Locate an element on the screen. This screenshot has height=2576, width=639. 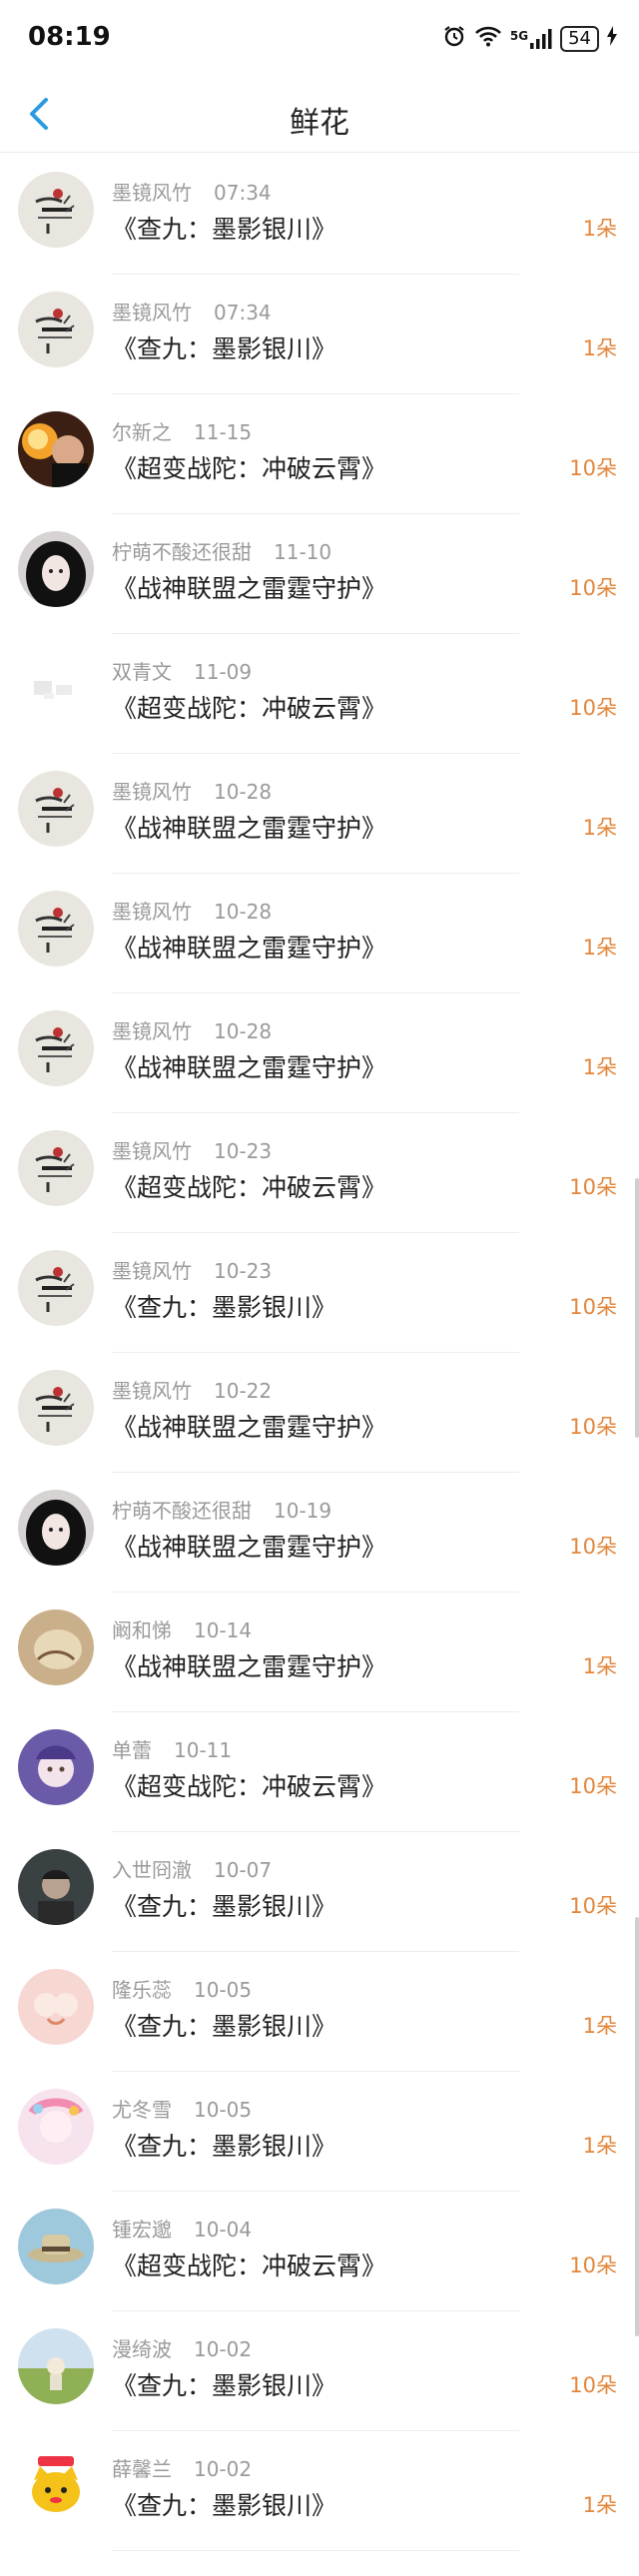
list-item: 双青文 11-09 《超变战陀：冲破云霄》 10朵 is located at coordinates (319, 694).